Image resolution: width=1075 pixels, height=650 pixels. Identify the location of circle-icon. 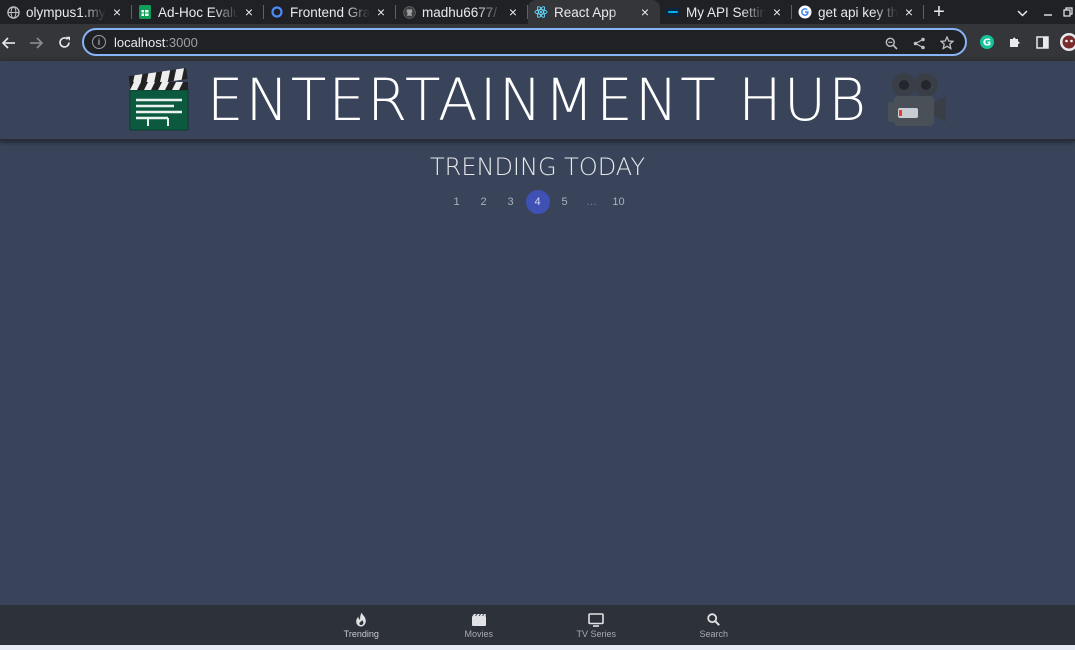
(277, 12).